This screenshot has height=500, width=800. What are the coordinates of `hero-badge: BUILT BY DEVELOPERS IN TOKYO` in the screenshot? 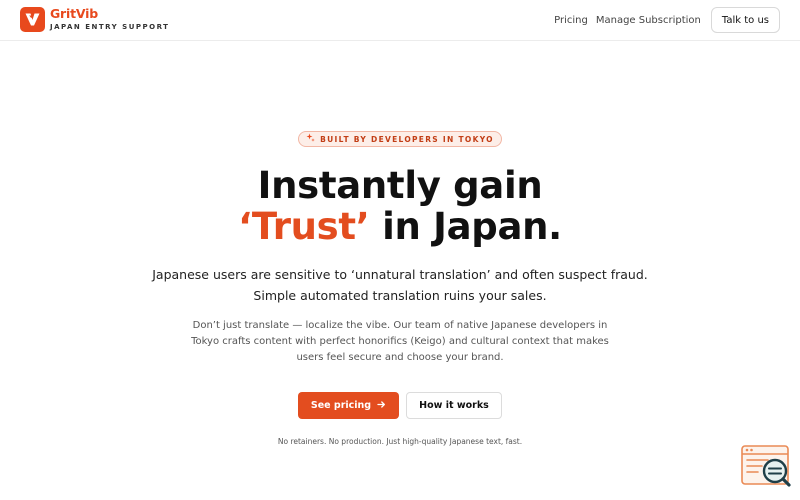 It's located at (400, 139).